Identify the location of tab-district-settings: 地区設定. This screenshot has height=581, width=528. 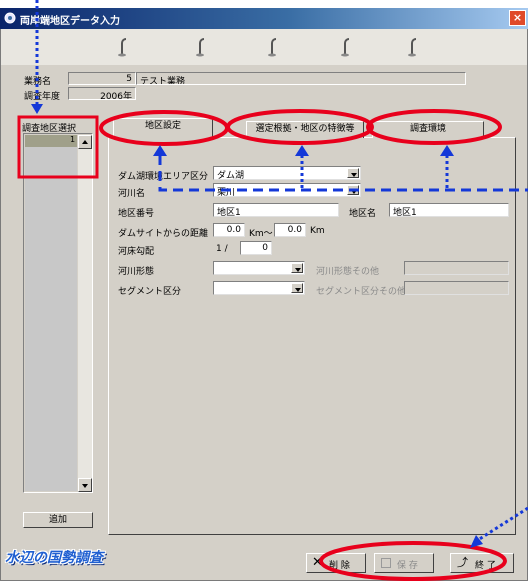
(163, 128).